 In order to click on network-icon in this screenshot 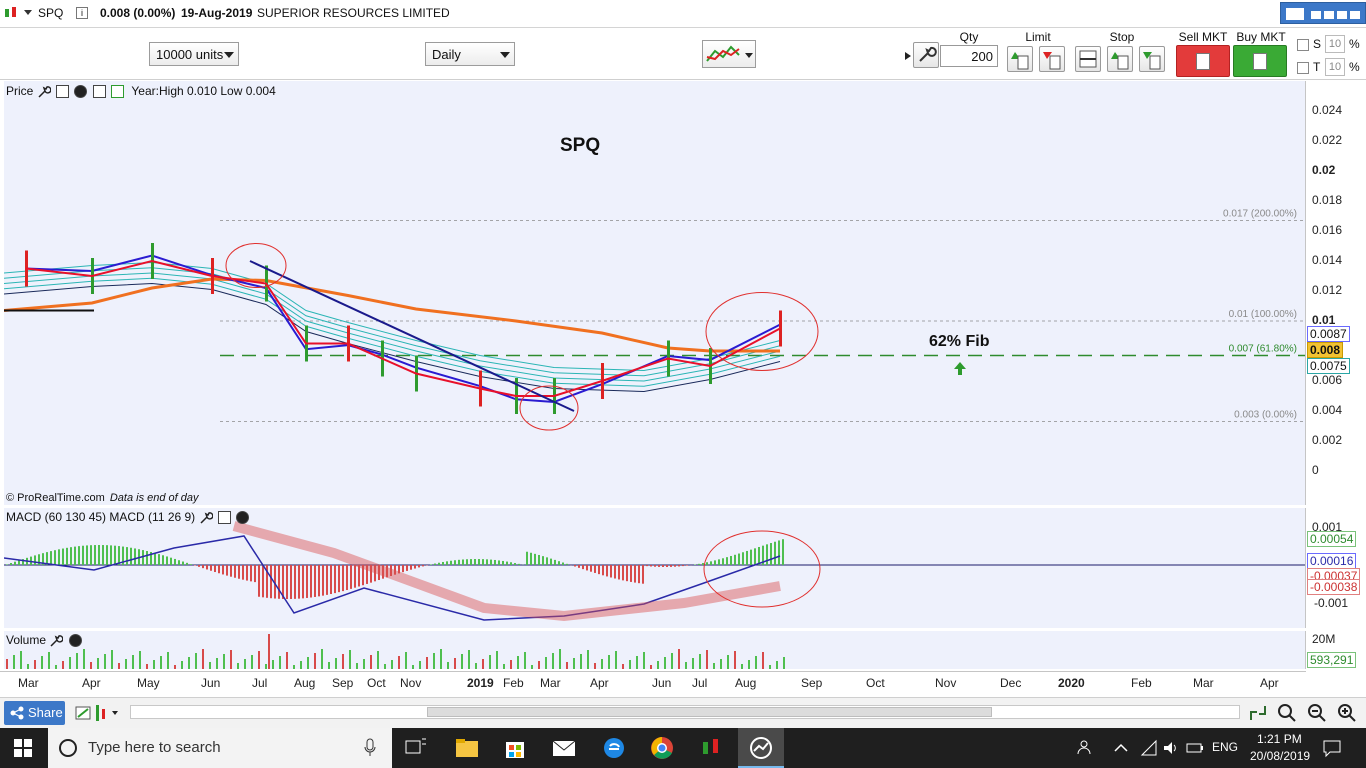, I will do `click(1149, 748)`.